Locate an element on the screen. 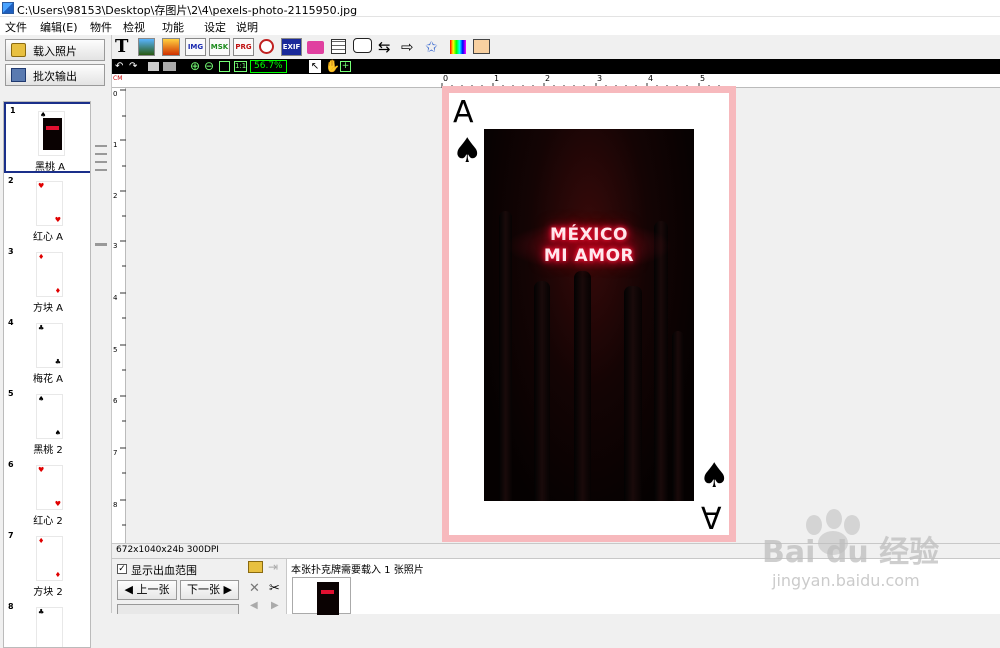 This screenshot has height=648, width=1000. export-icon is located at coordinates (18, 75).